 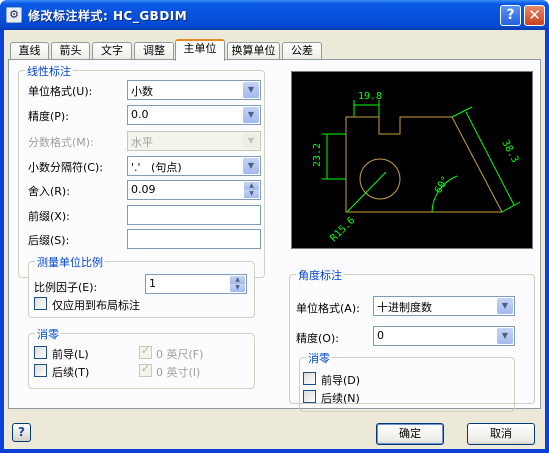 What do you see at coordinates (154, 51) in the screenshot?
I see `tab-fit: 调整` at bounding box center [154, 51].